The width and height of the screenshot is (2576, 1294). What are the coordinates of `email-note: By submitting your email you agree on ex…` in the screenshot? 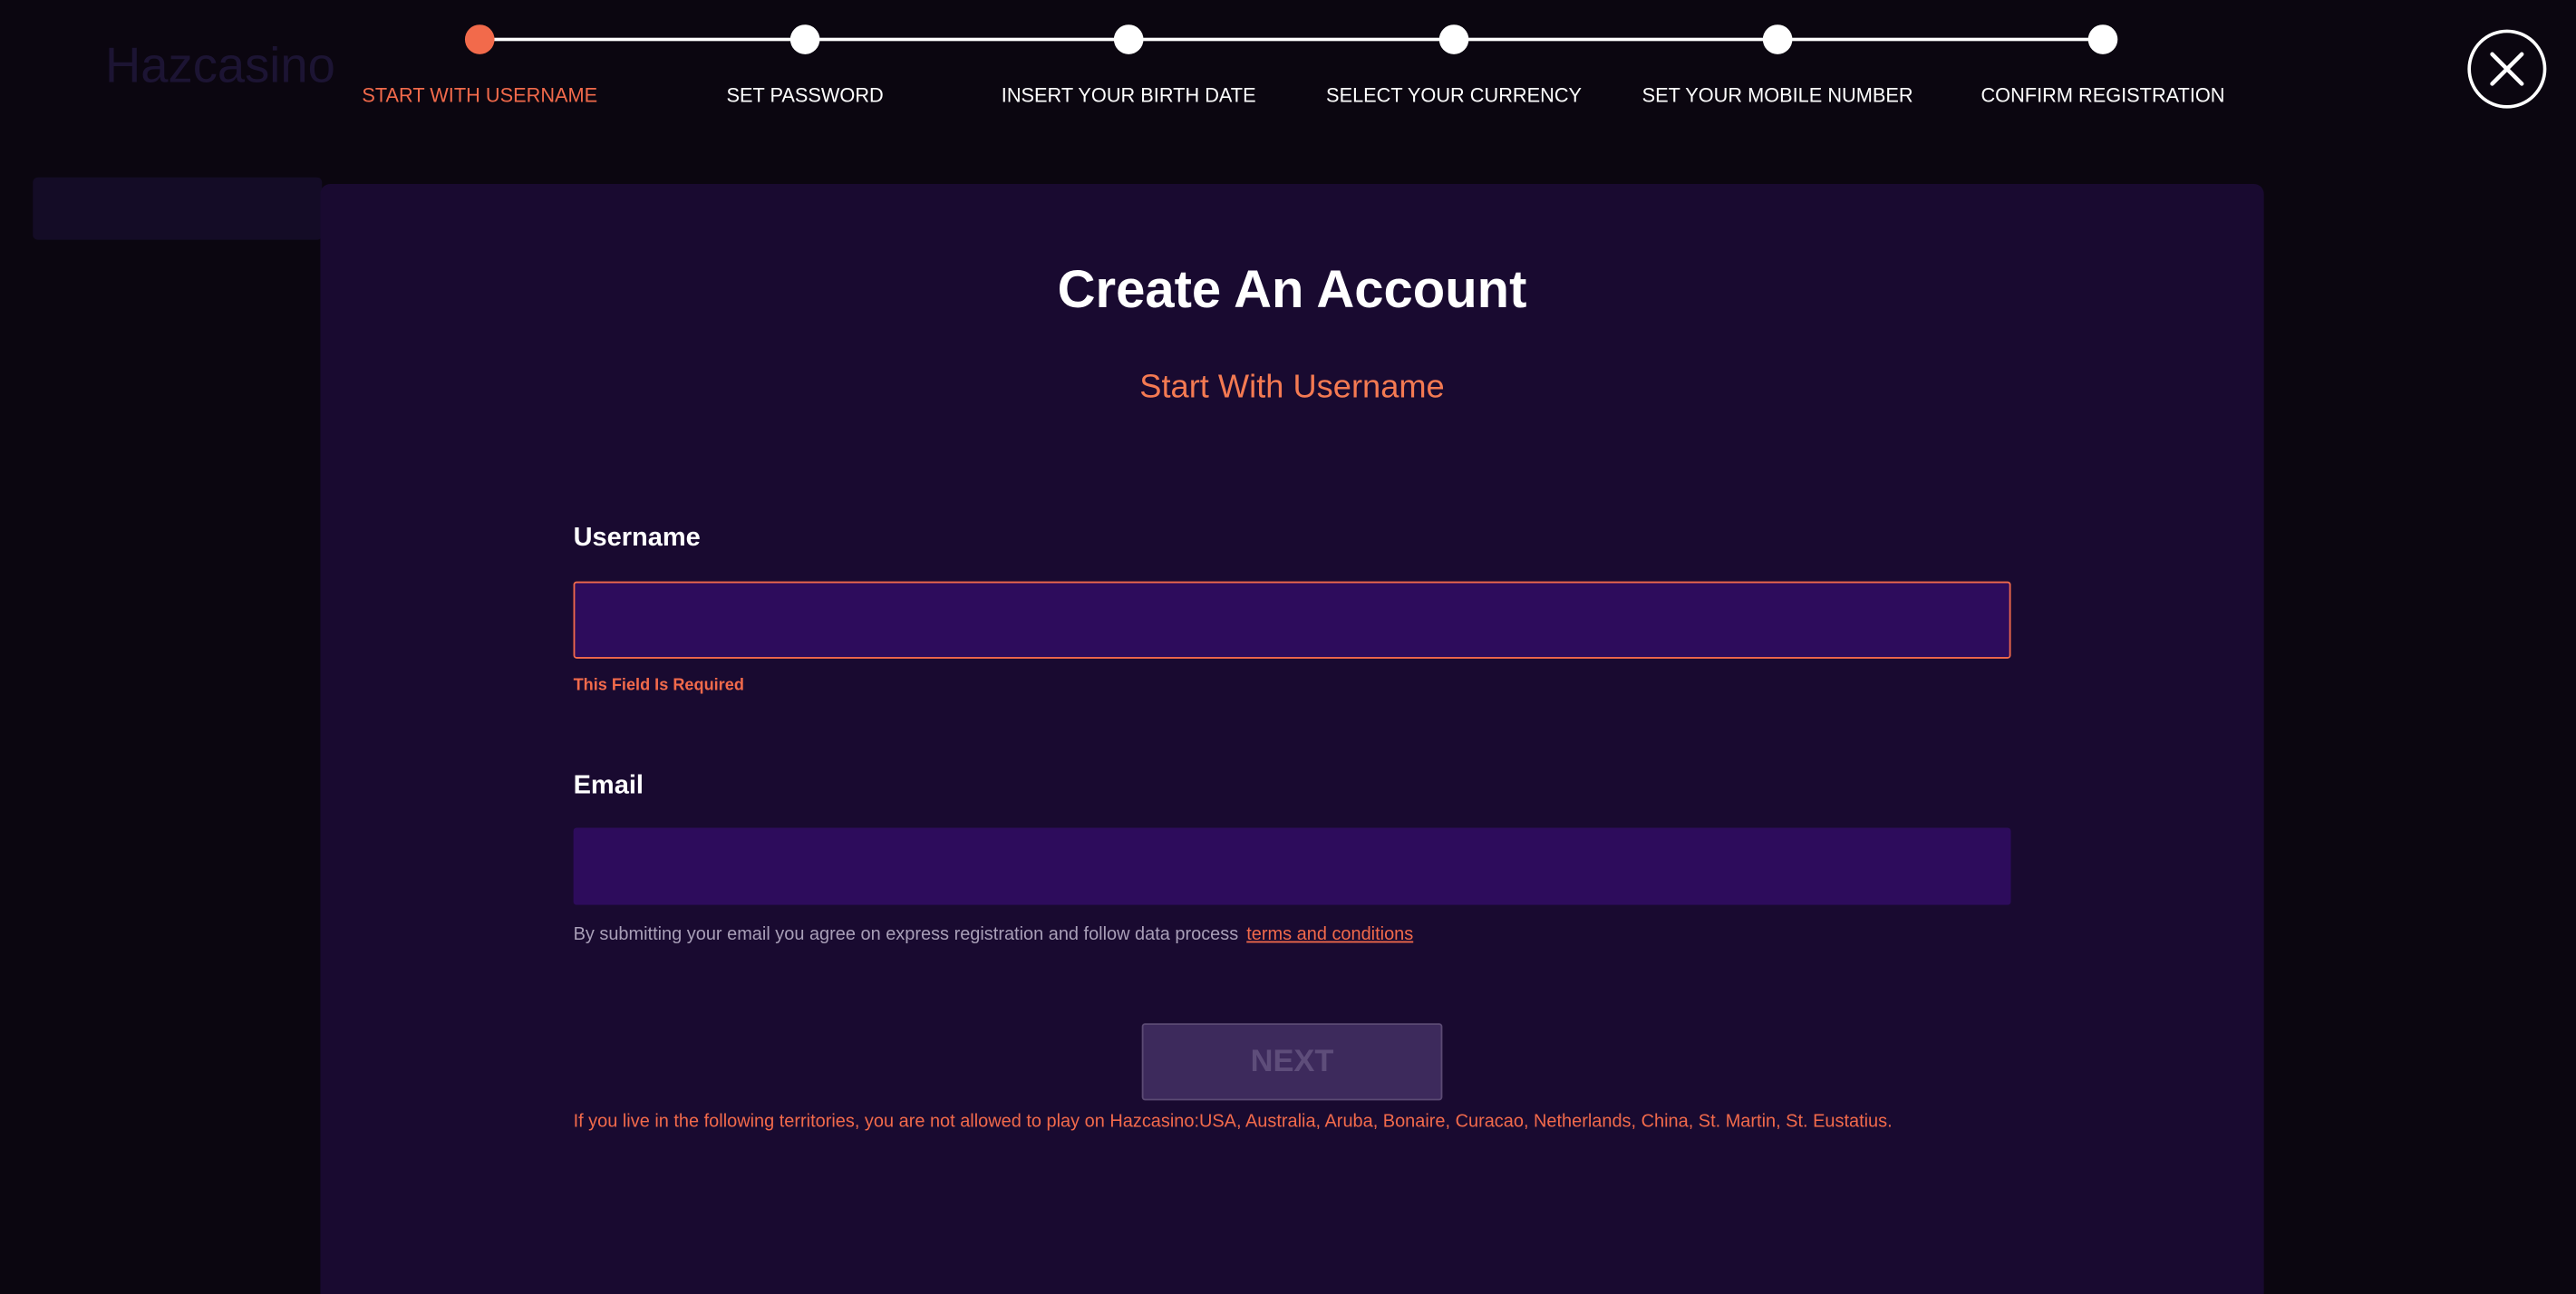 It's located at (994, 934).